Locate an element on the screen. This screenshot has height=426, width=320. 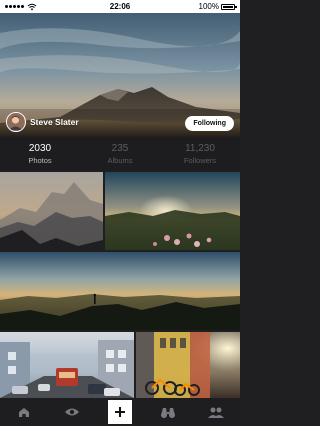
avatar is located at coordinates (16, 122).